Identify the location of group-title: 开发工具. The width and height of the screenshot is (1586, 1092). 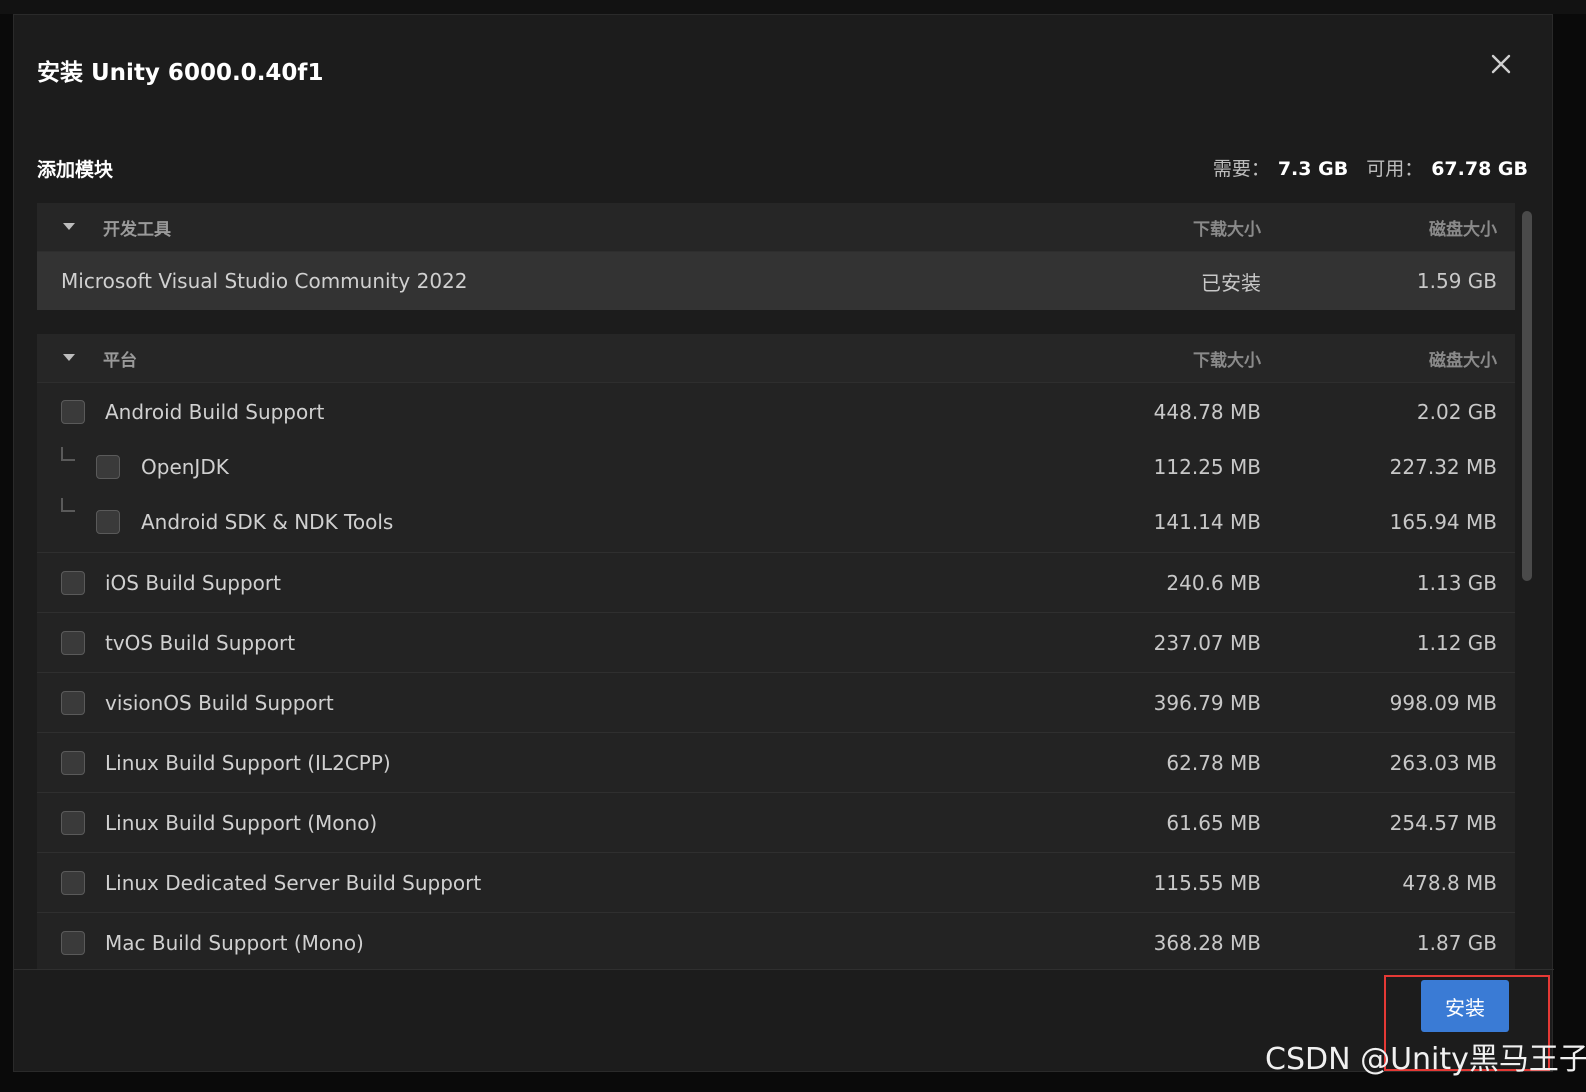
(137, 229).